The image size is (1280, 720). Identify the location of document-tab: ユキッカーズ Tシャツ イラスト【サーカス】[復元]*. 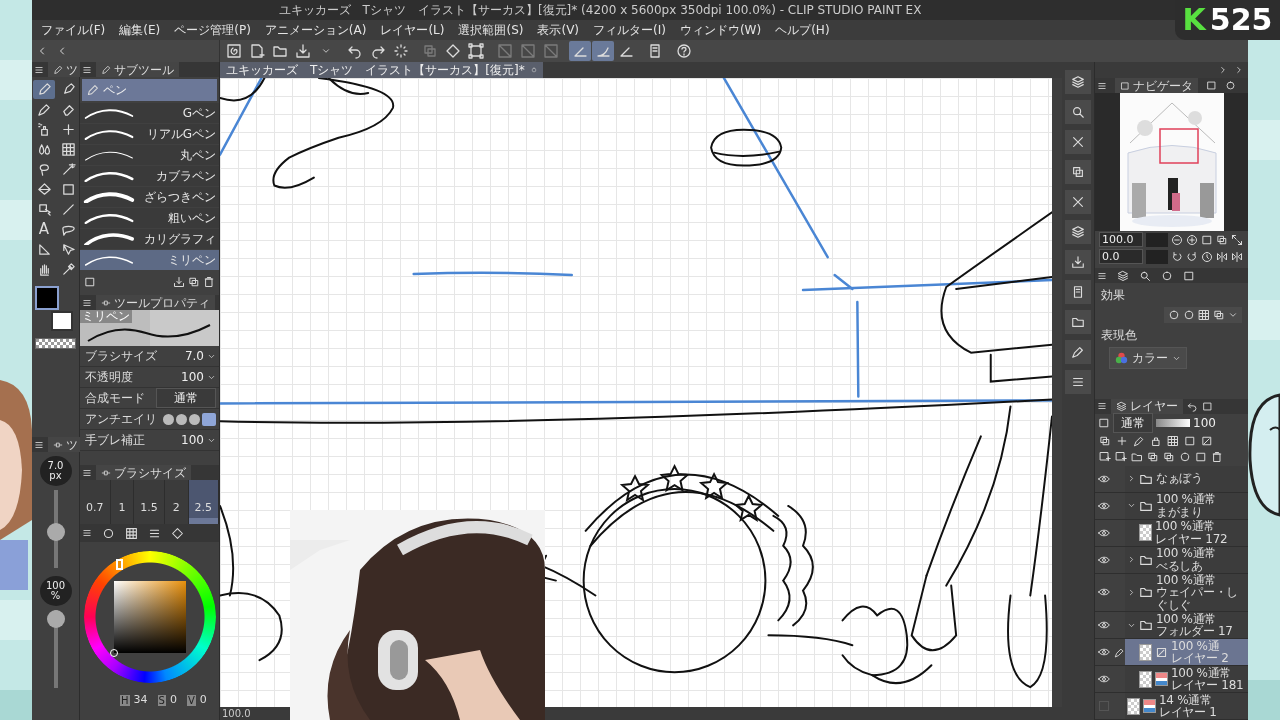
(381, 70).